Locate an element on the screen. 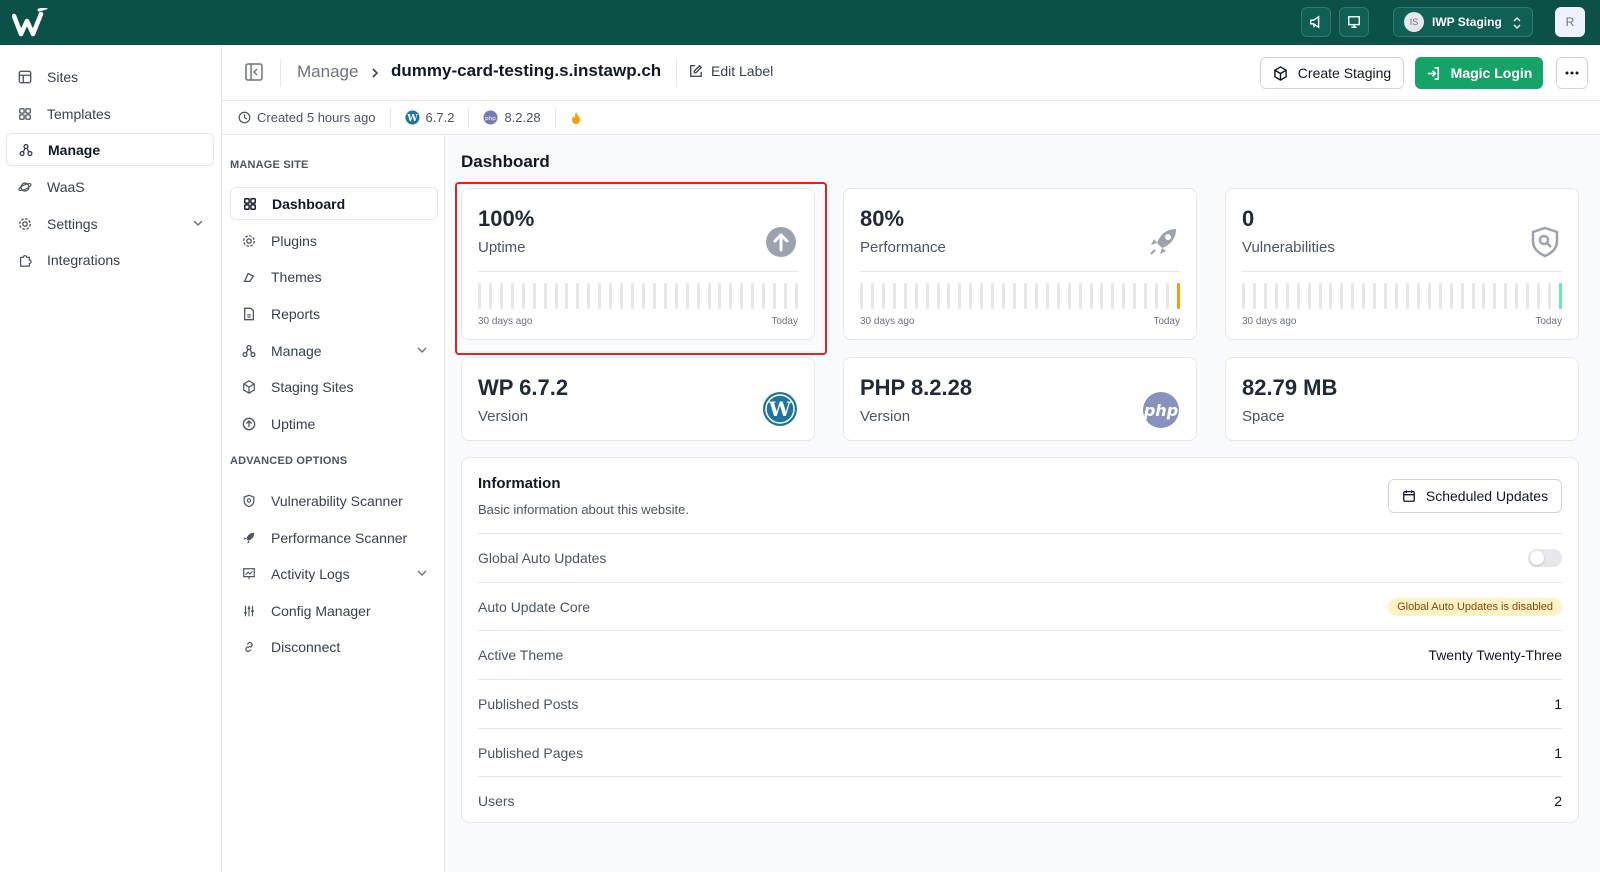  subnav-item-staging-sites: Staging Sites is located at coordinates (334, 386).